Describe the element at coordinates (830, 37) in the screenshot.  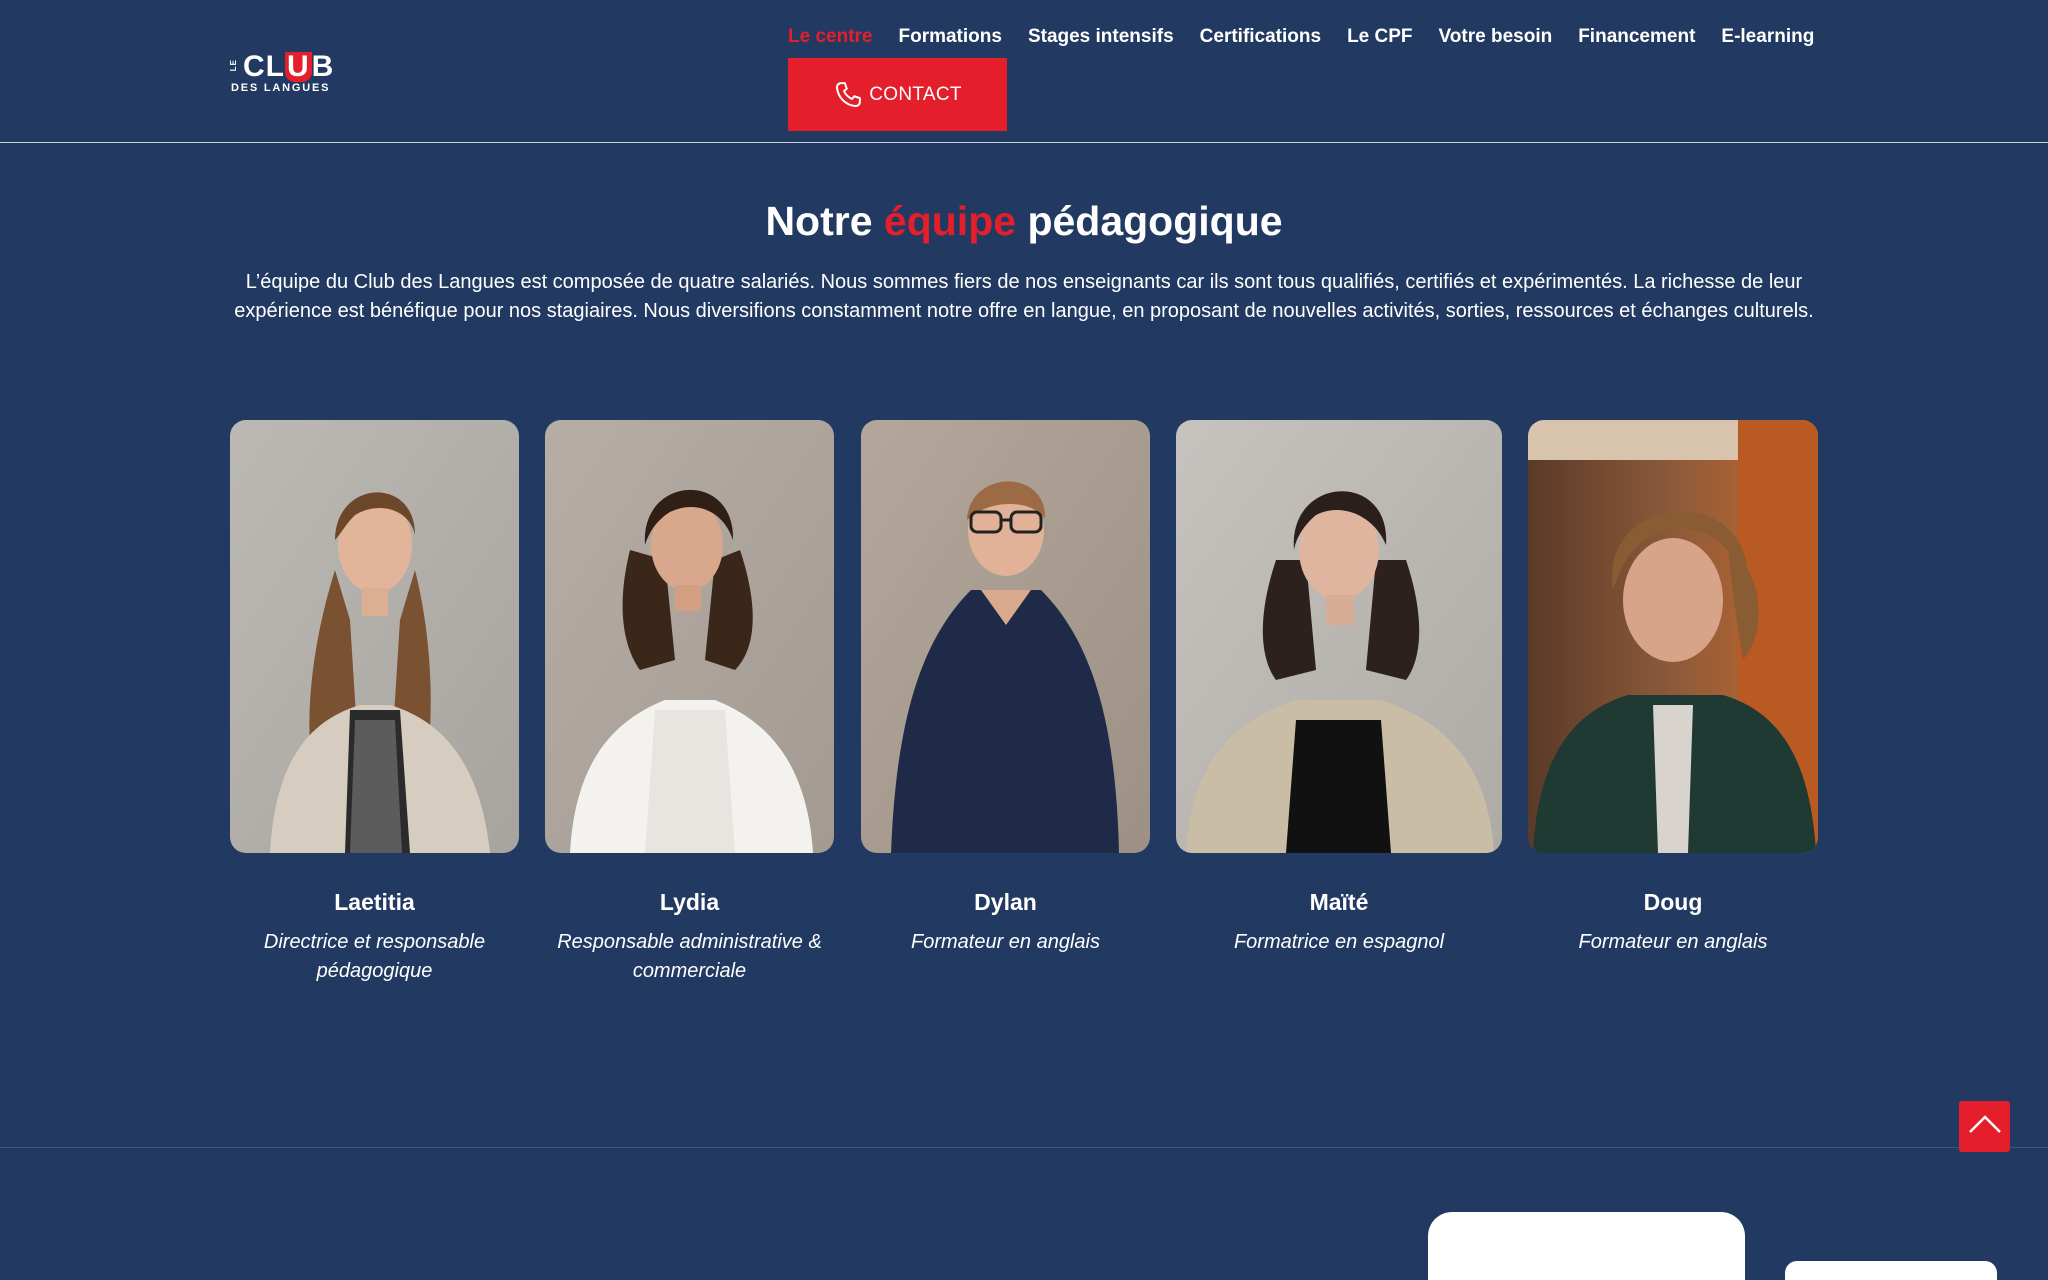
I see `nav-item-le-centre: Le centre` at that location.